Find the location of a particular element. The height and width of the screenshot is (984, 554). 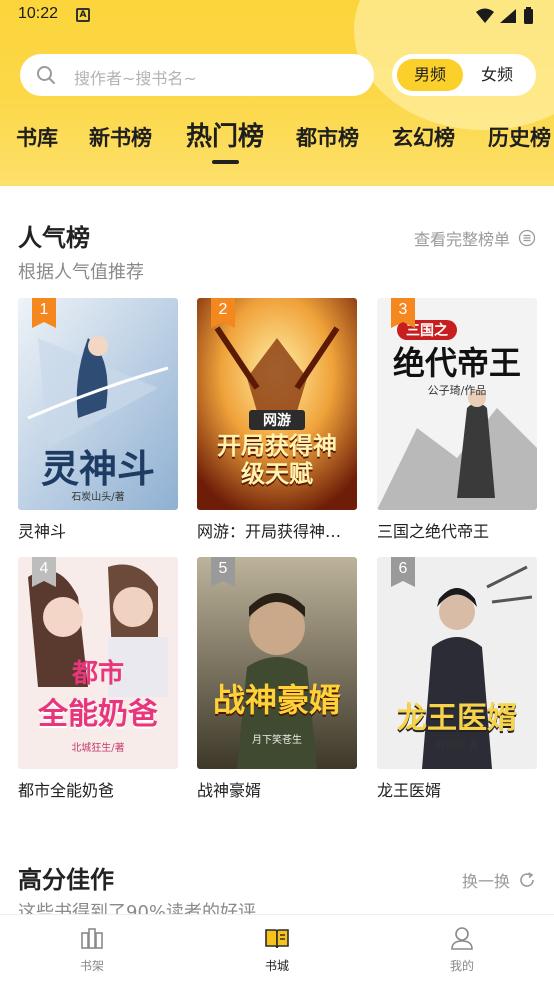

book-card: 战神豪婿 月下笑苍生 5 战神豪婿 is located at coordinates (277, 679).